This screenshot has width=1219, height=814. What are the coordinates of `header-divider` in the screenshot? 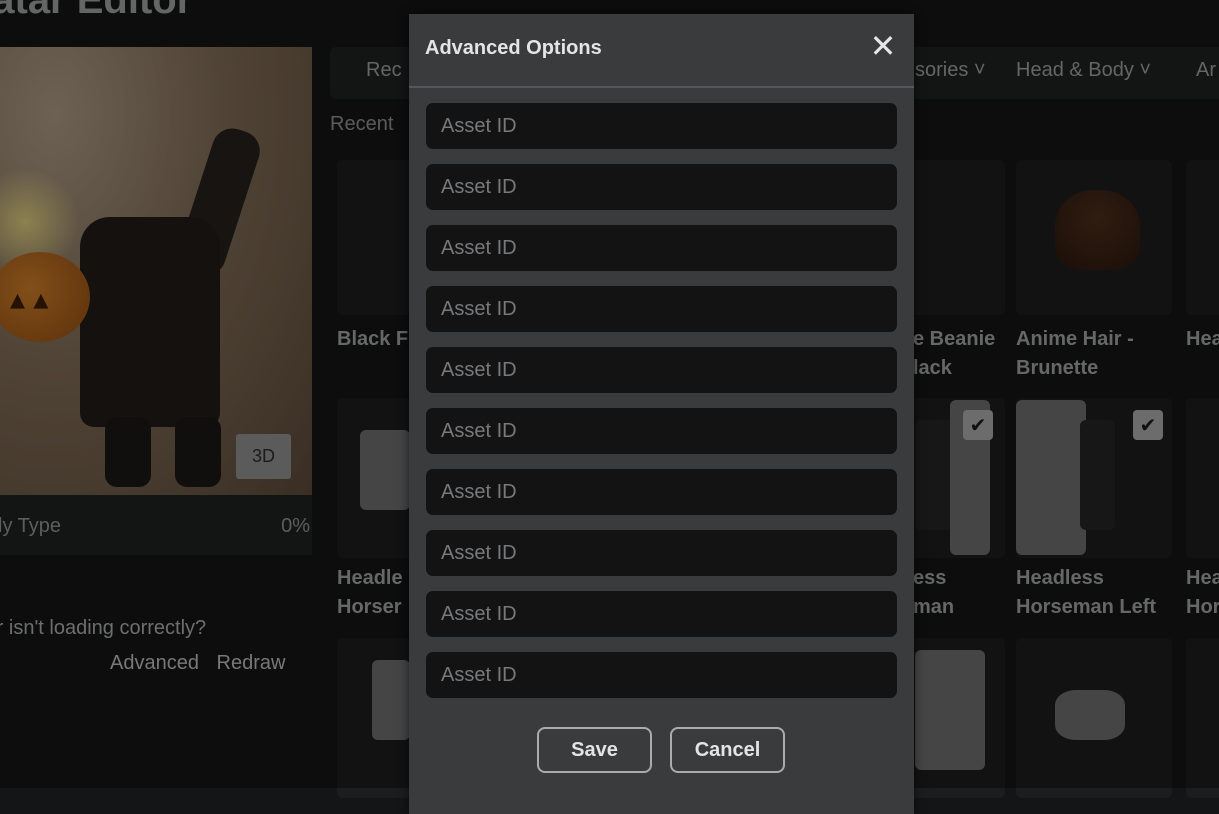 It's located at (661, 87).